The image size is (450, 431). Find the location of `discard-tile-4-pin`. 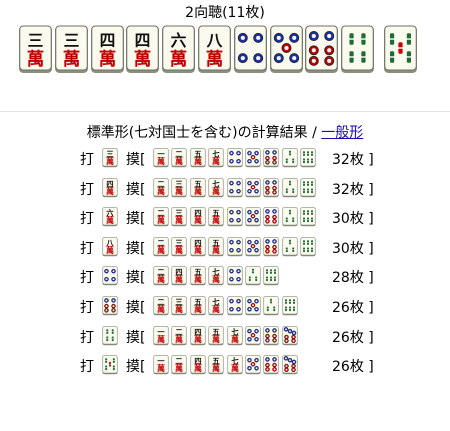

discard-tile-4-pin is located at coordinates (110, 276).